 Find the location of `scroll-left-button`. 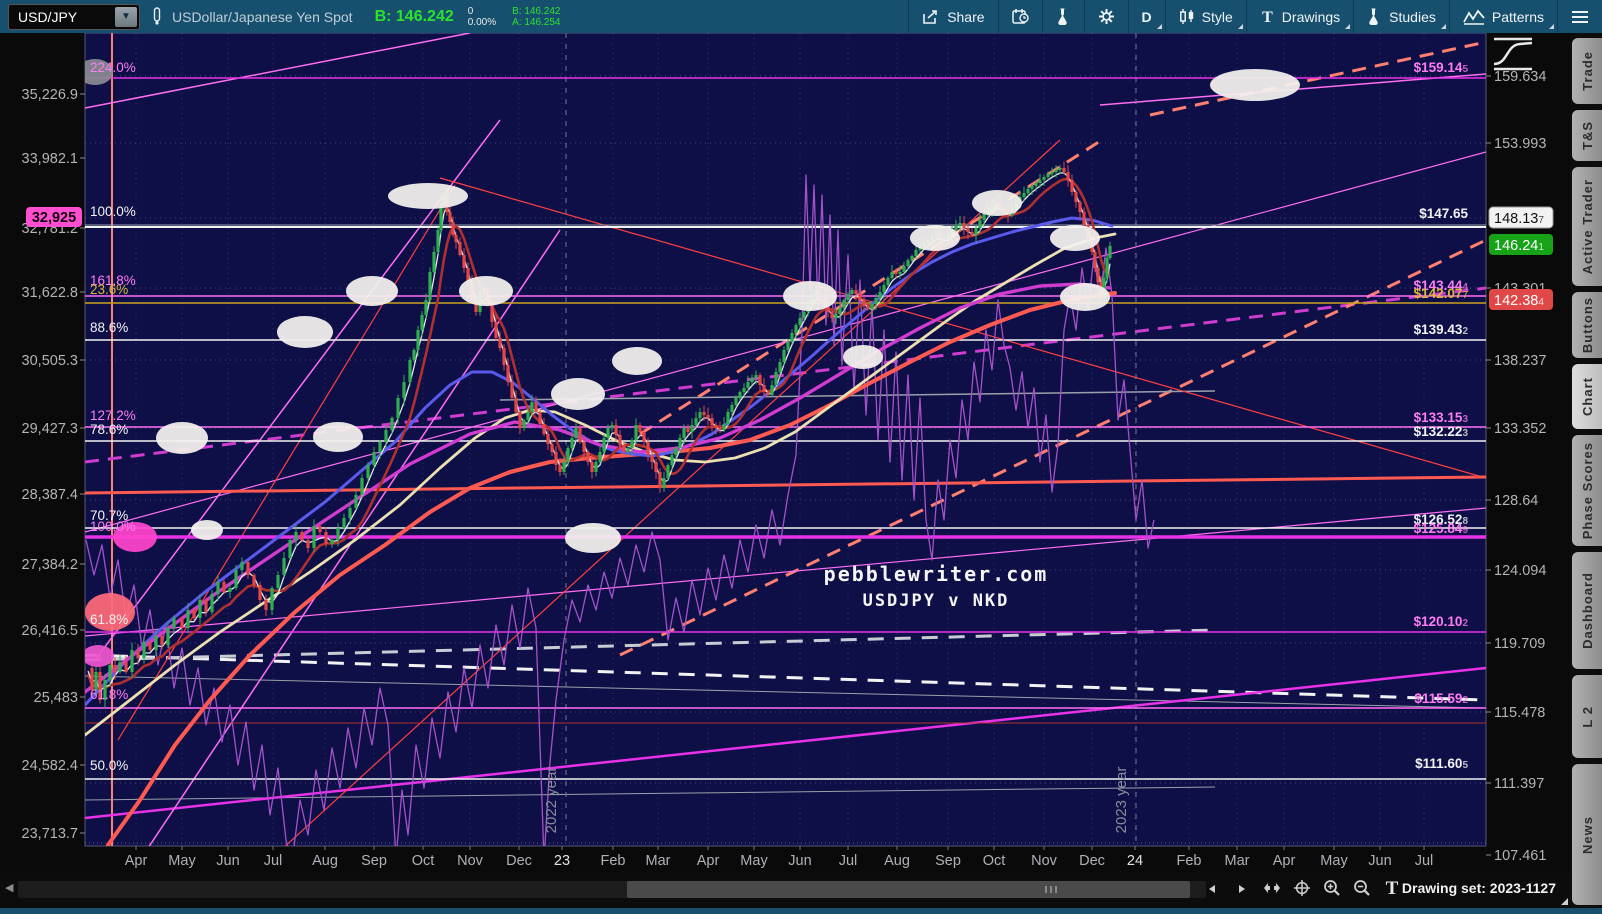

scroll-left-button is located at coordinates (1212, 890).